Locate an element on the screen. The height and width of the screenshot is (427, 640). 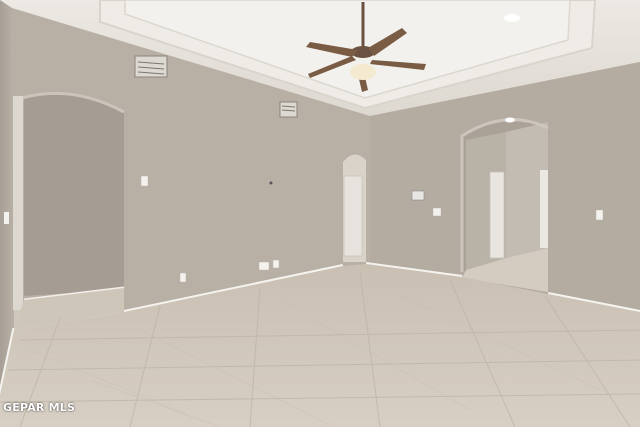
watermark-logo: GEPAR MLS is located at coordinates (39, 407).